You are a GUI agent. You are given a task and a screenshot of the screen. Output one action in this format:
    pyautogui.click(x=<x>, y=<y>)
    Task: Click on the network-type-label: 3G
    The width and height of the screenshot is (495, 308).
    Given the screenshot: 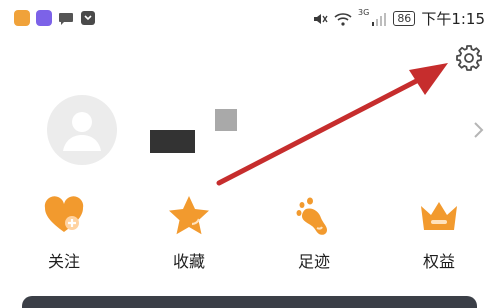 What is the action you would take?
    pyautogui.click(x=364, y=12)
    